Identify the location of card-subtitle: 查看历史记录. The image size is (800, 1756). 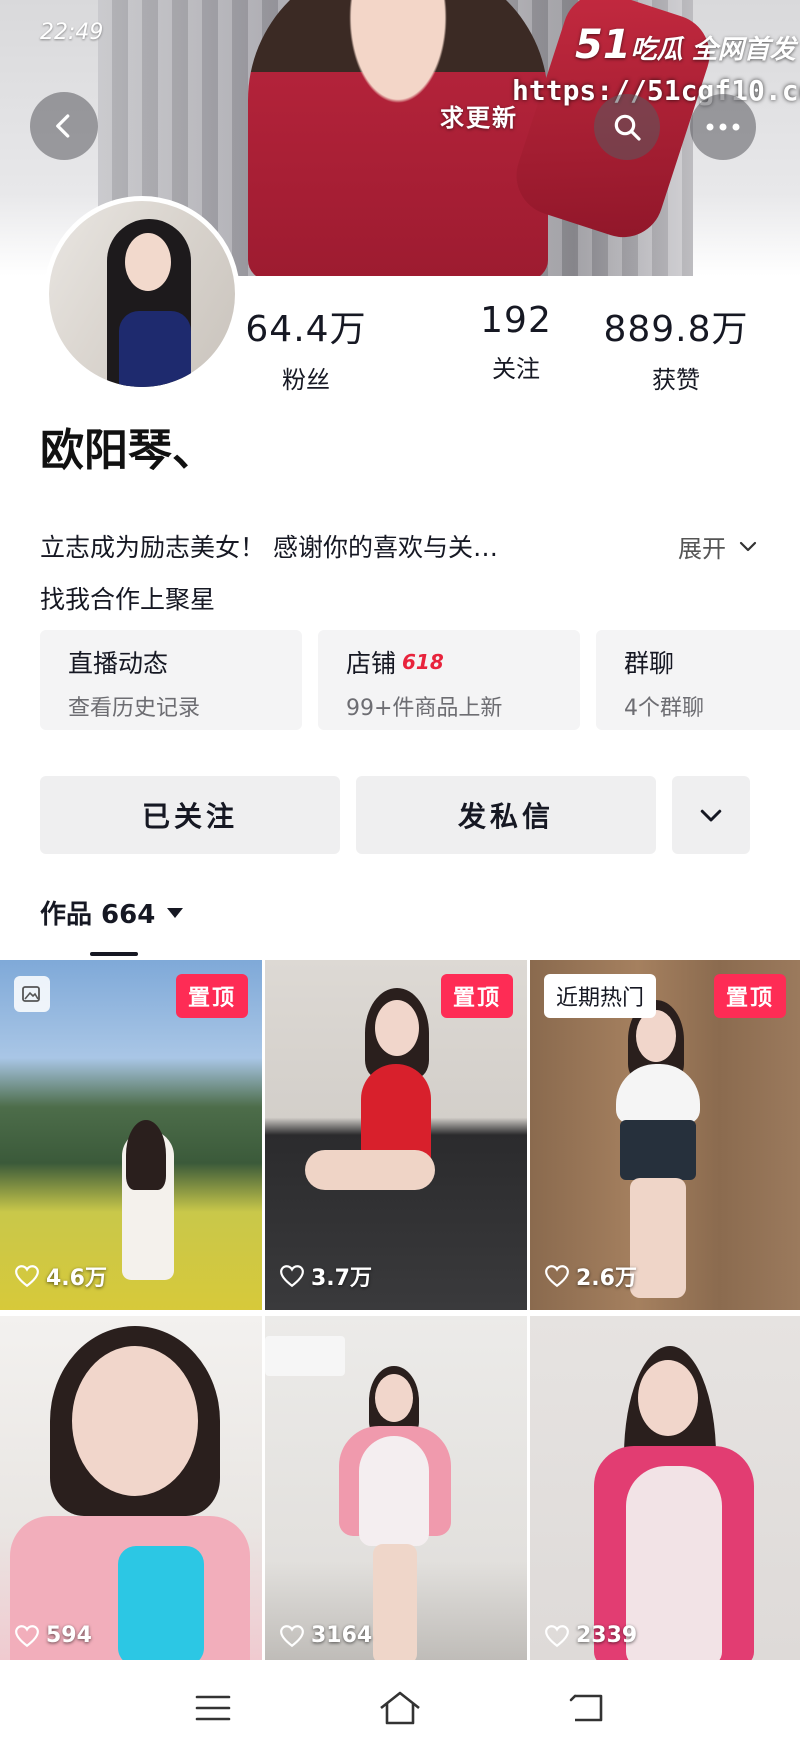
(134, 708).